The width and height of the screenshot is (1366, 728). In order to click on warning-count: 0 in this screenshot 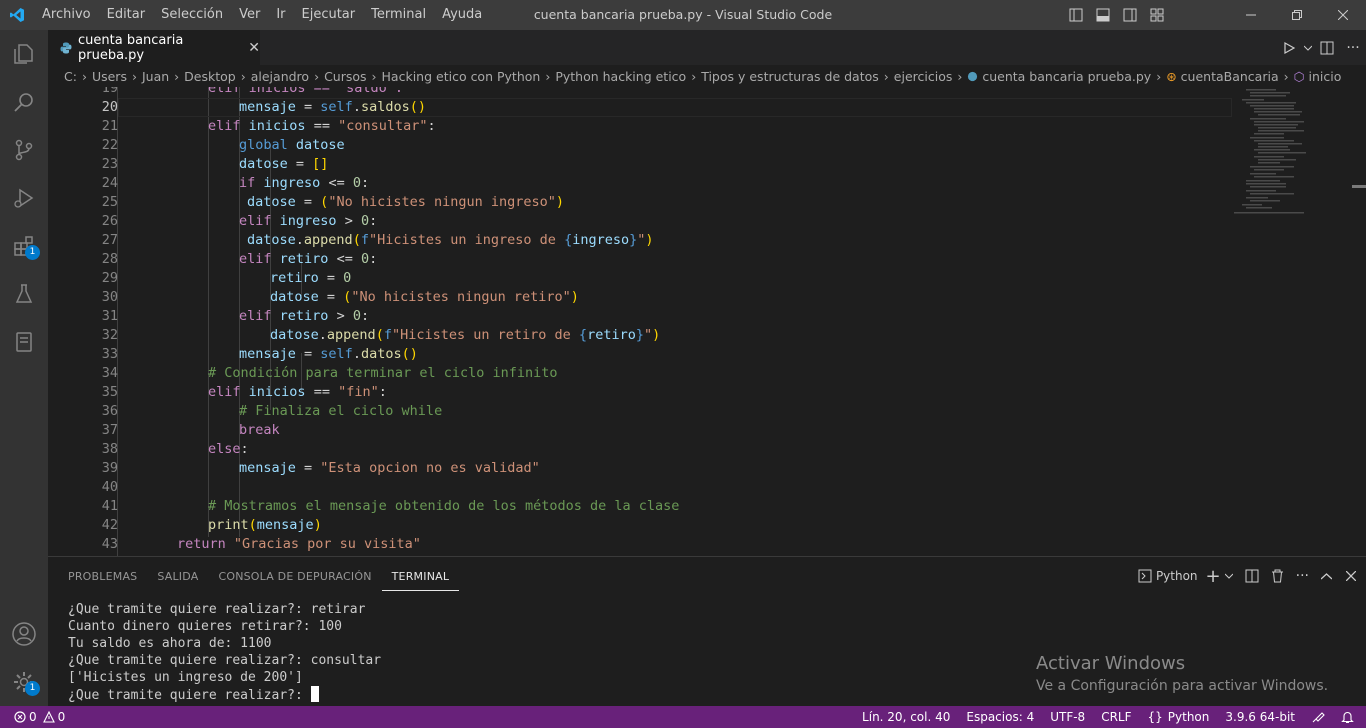, I will do `click(61, 717)`.